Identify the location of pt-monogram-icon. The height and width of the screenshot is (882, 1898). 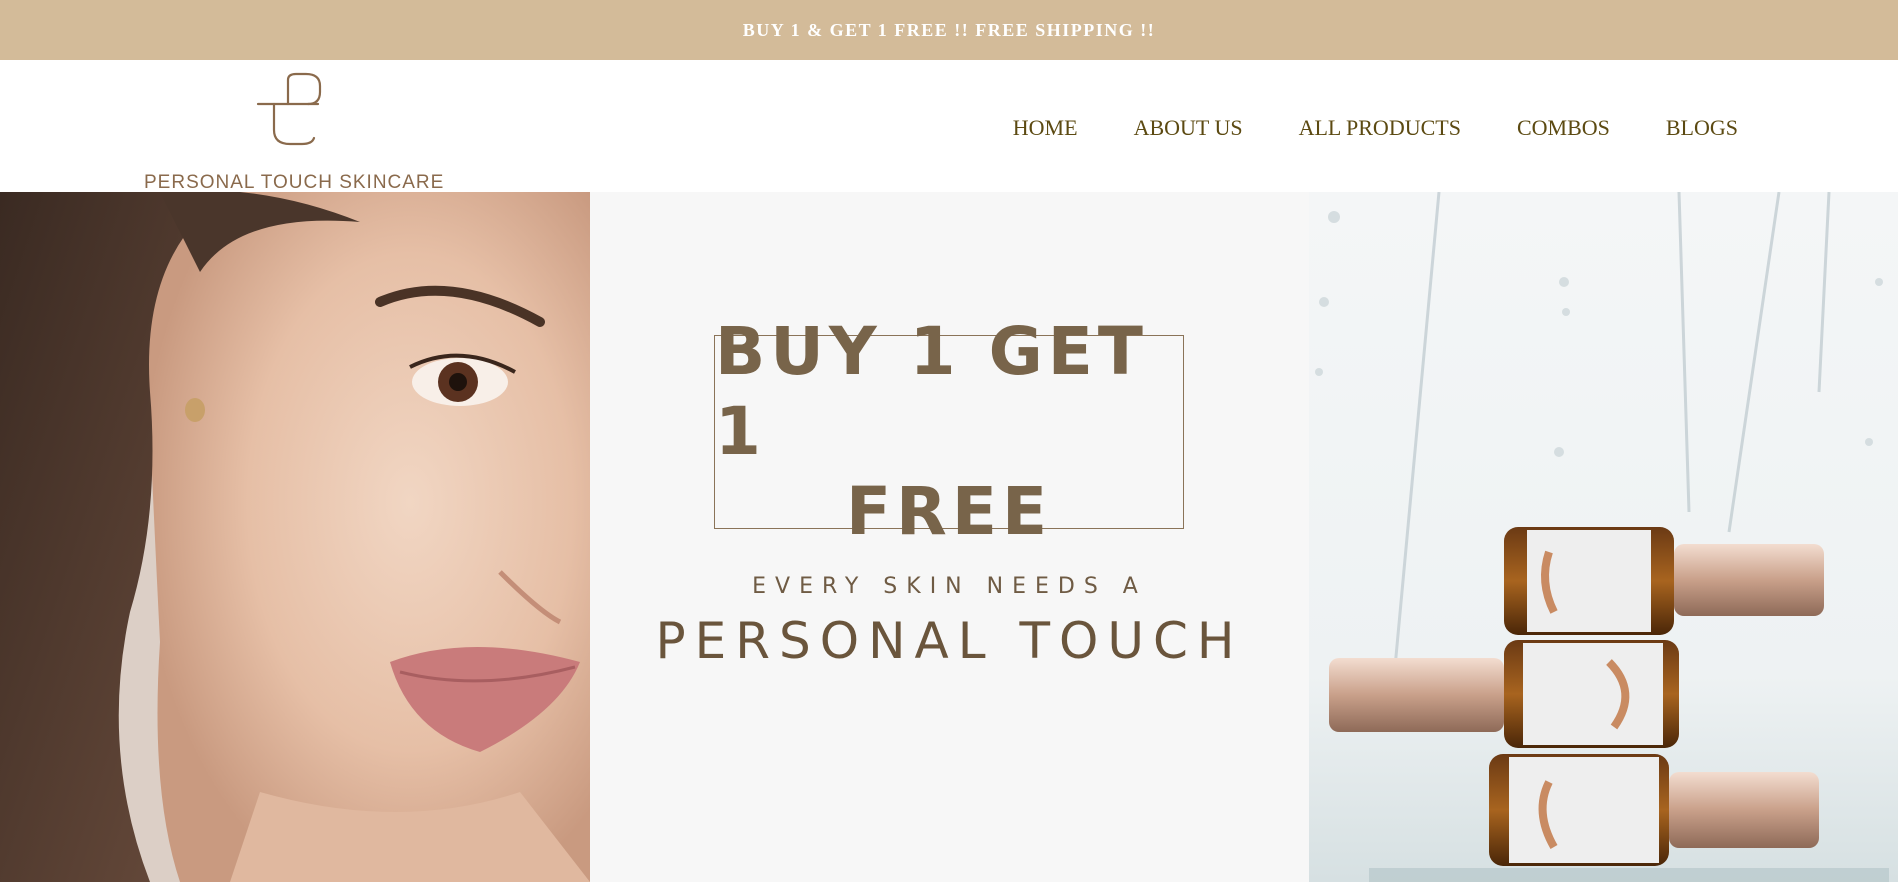
(289, 109).